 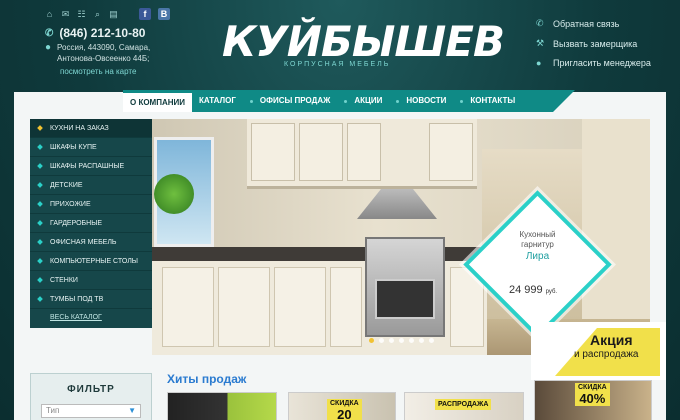 What do you see at coordinates (83, 242) in the screenshot?
I see `sidebar-label: ОФИСНАЯ МЕБЕЛЬ` at bounding box center [83, 242].